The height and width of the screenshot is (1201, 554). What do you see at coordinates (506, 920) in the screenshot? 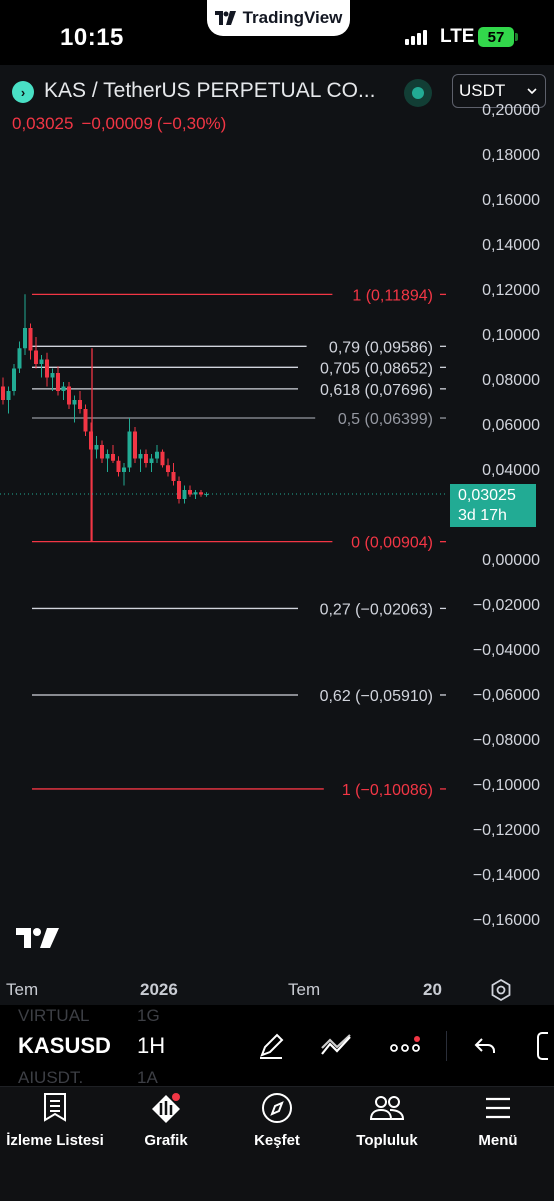
I see `y-axis-tick: −0,16000` at bounding box center [506, 920].